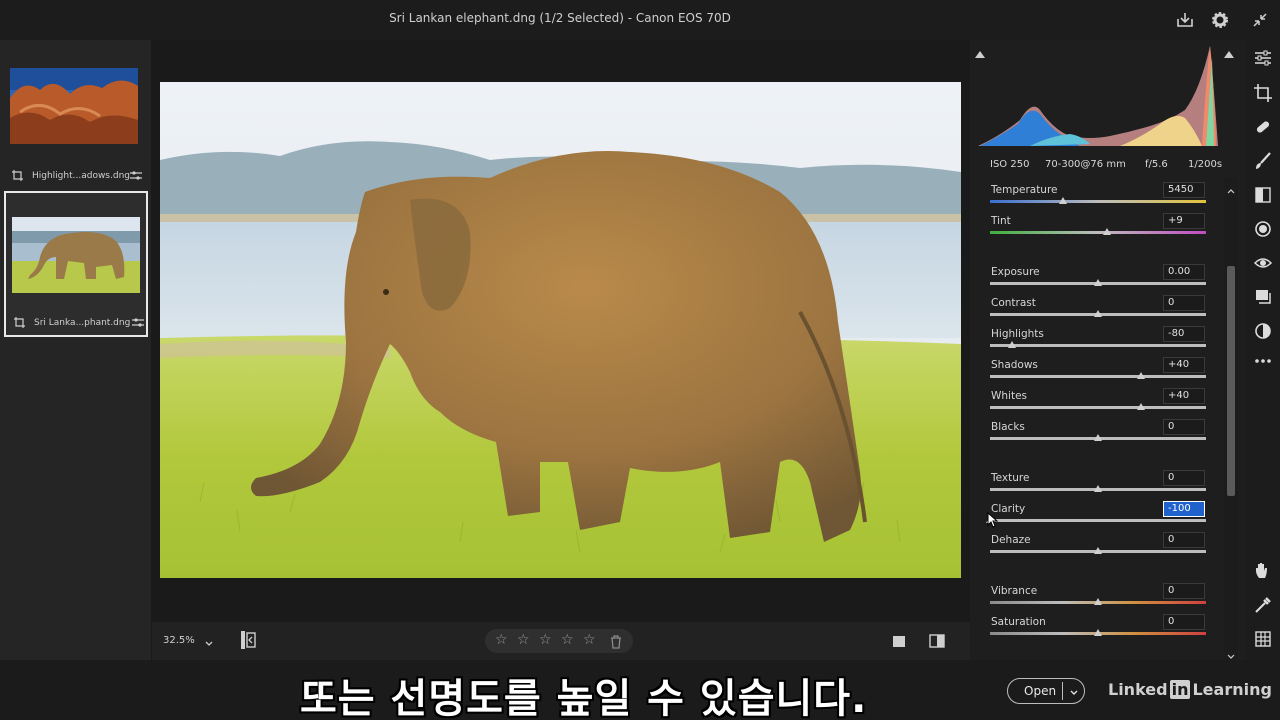 The image size is (1280, 720). Describe the element at coordinates (1011, 540) in the screenshot. I see `slider-label: Dehaze` at that location.